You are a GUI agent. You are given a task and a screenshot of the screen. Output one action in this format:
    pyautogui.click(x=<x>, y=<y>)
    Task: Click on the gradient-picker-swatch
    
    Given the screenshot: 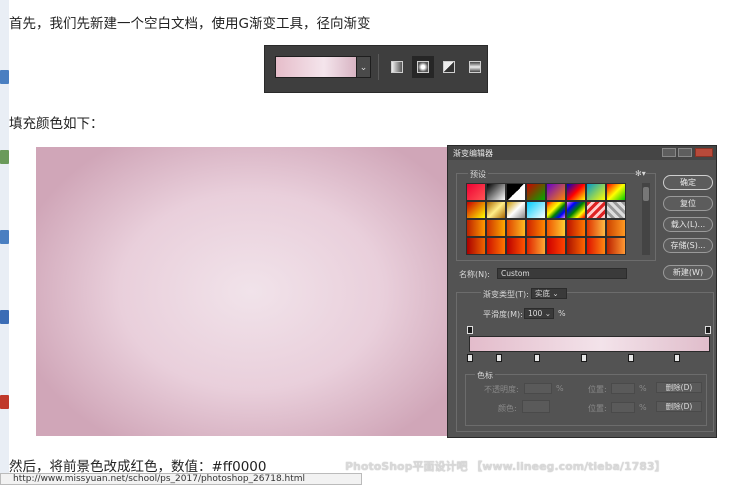 What is the action you would take?
    pyautogui.click(x=316, y=67)
    